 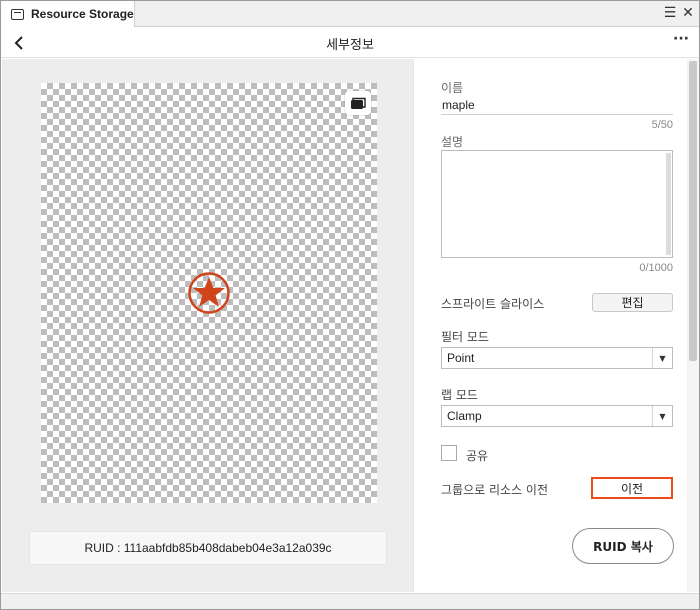 I want to click on name-input: maple, so click(x=458, y=105).